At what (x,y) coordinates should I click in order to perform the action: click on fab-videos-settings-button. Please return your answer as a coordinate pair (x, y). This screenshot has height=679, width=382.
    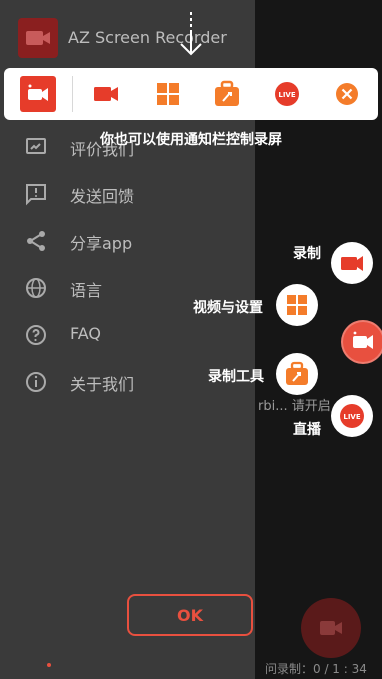
    Looking at the image, I should click on (297, 305).